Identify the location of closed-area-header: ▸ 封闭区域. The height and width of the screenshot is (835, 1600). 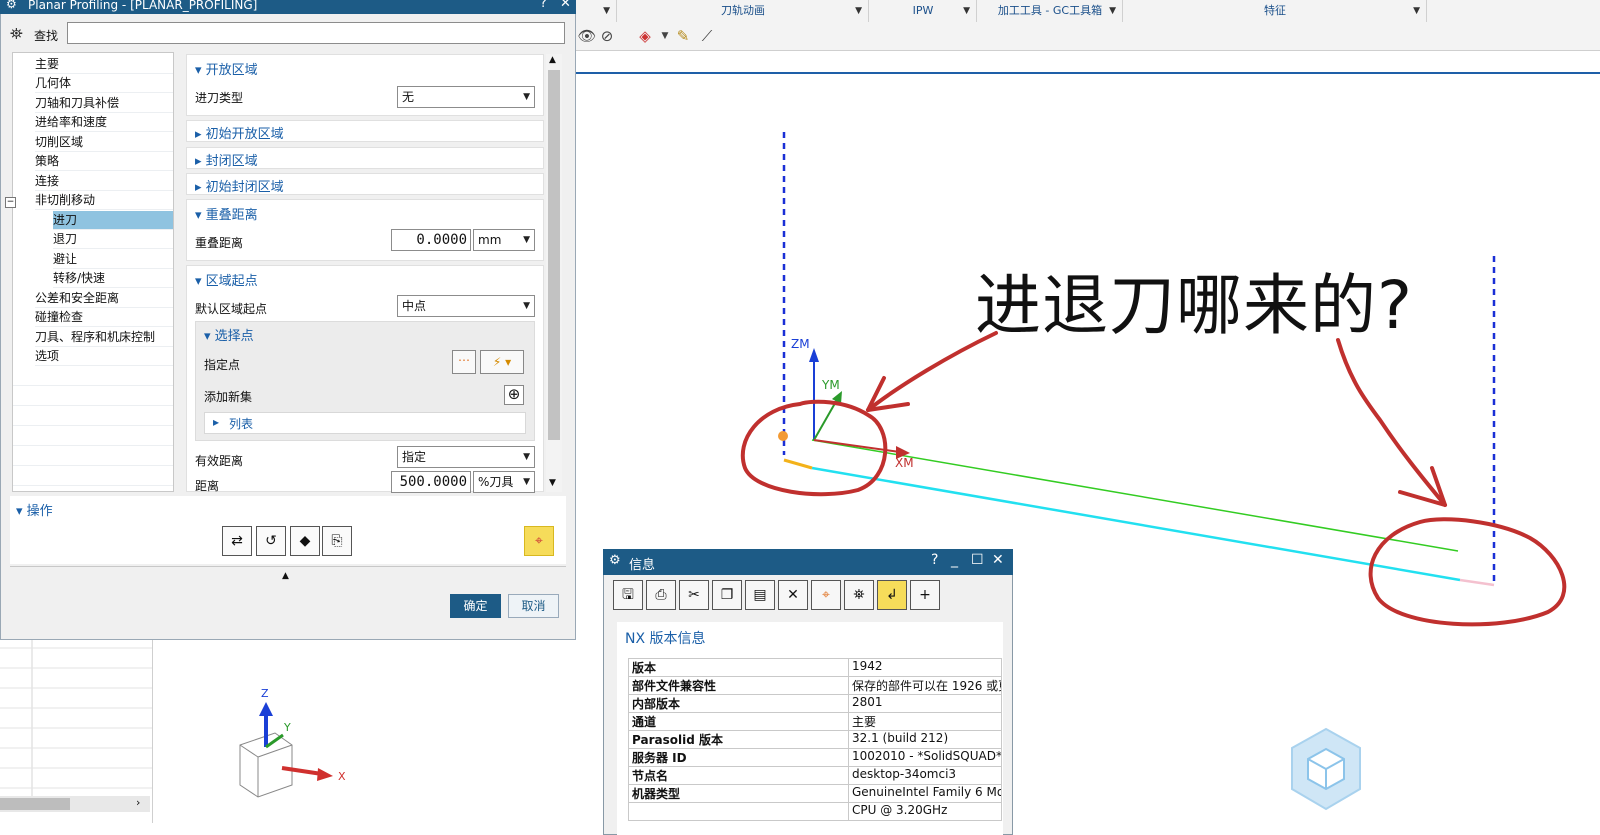
(226, 159).